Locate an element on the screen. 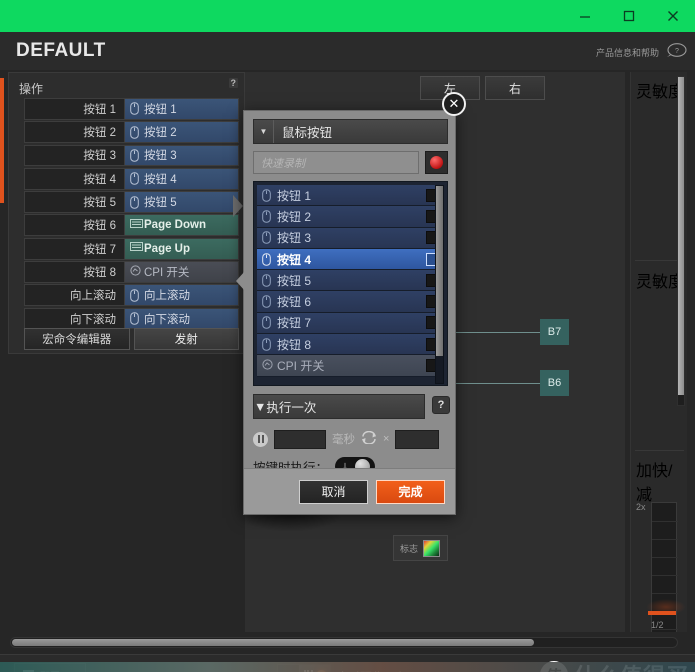 This screenshot has height=672, width=695. acceleration-label: 加快/减 is located at coordinates (654, 483).